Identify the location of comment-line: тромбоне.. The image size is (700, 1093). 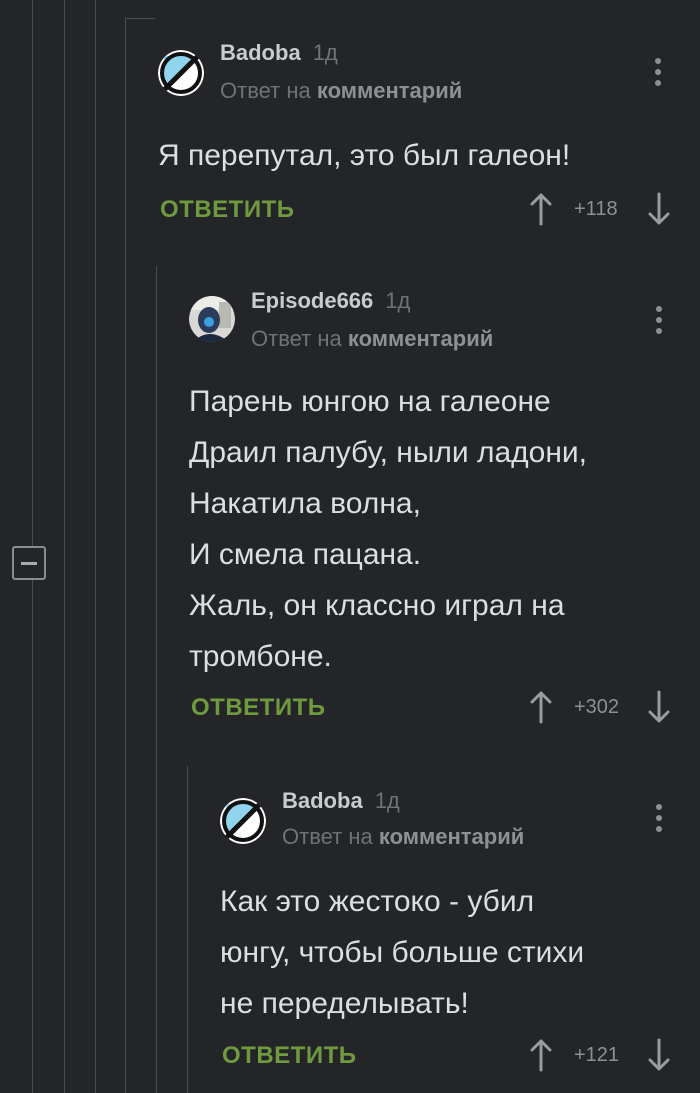
(260, 656).